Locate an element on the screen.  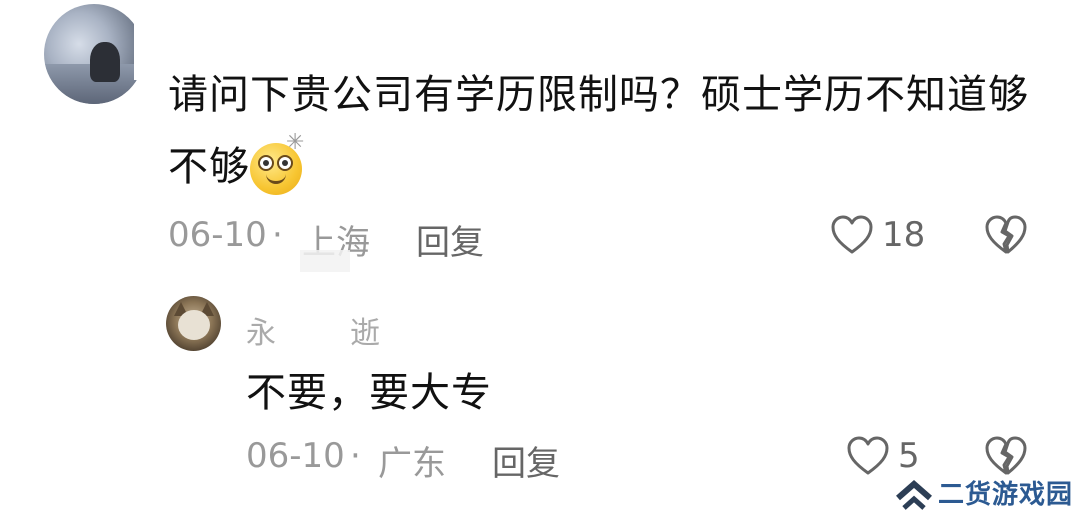
watermark-logo-icon is located at coordinates (914, 497).